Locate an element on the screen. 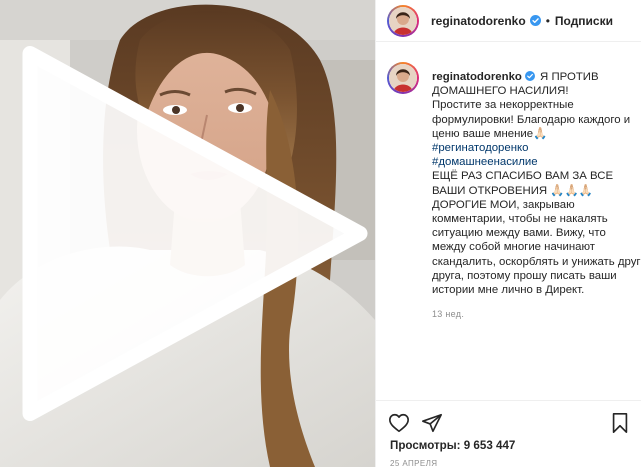 Image resolution: width=641 pixels, height=467 pixels. post-header: reginatodorenko • Подписки is located at coordinates (508, 21).